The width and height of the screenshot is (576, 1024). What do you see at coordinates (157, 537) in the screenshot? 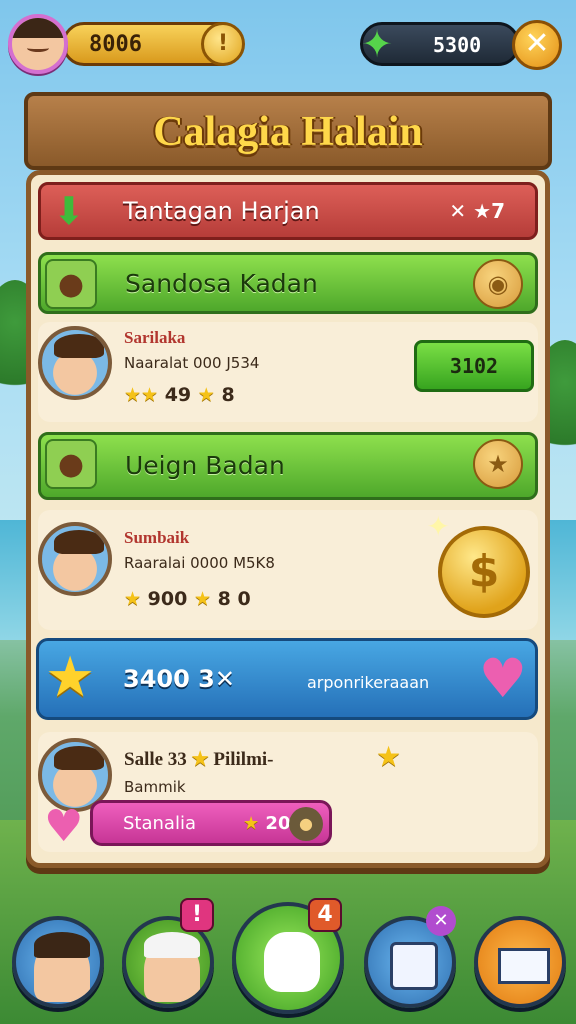
I see `player-name: Sumbaik` at bounding box center [157, 537].